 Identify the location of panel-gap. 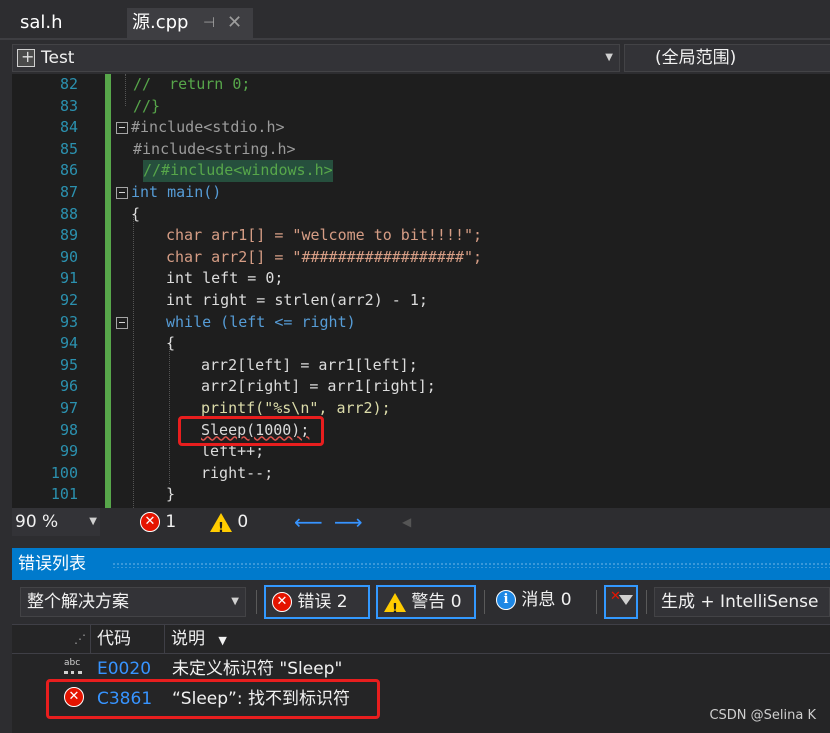
(415, 542).